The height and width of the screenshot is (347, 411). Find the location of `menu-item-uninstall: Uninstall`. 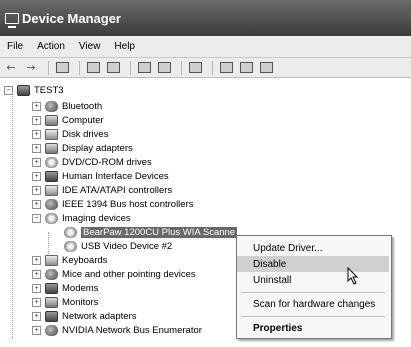

menu-item-uninstall: Uninstall is located at coordinates (313, 280).